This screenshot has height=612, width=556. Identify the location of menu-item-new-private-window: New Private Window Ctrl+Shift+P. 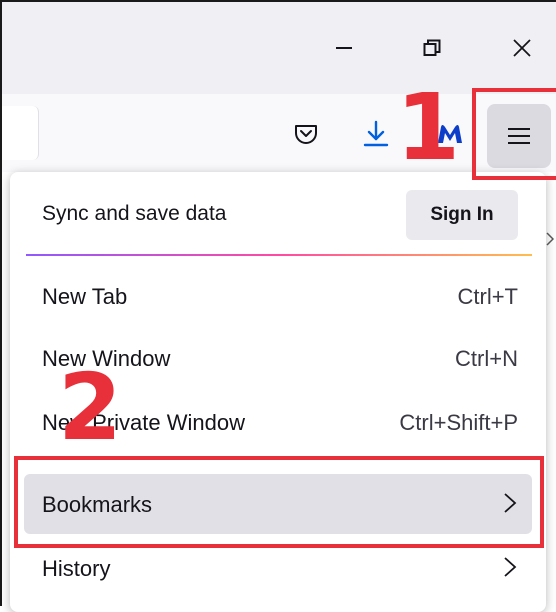
(278, 422).